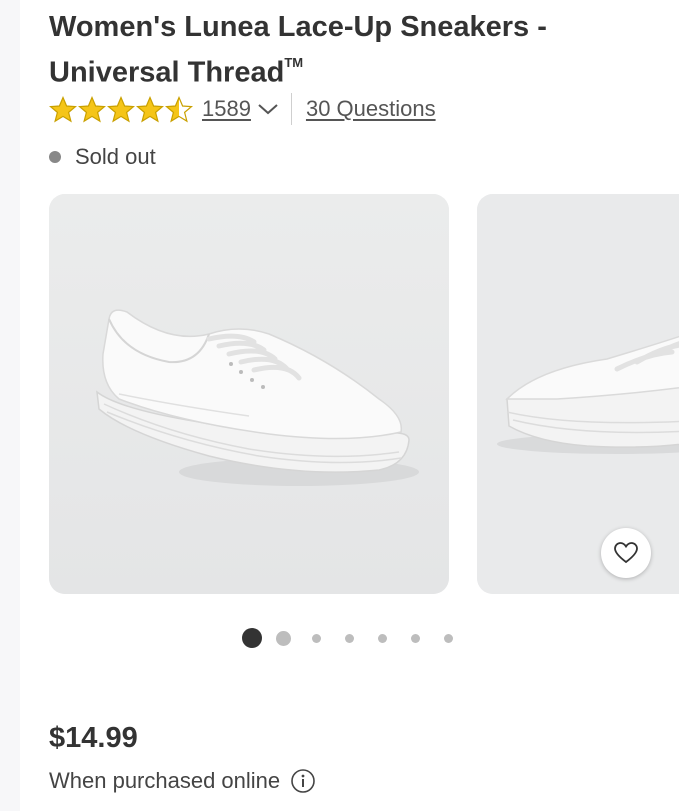 The image size is (679, 811). I want to click on review-count-link: 1589, so click(226, 109).